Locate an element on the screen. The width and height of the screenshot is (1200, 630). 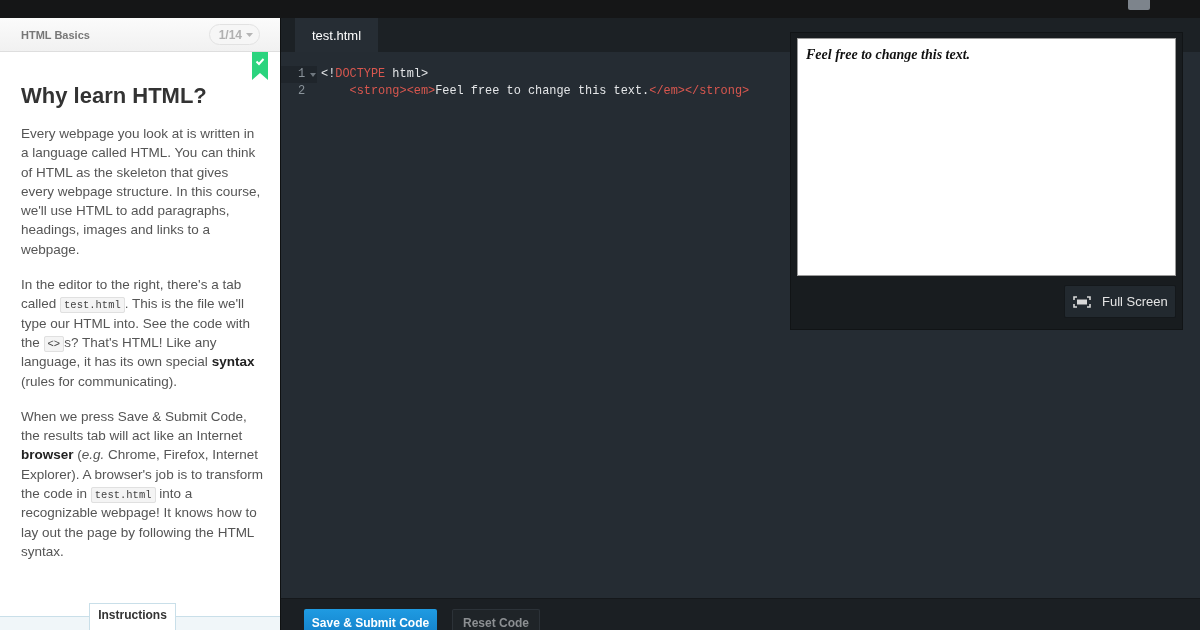
save-submit-button: Save & Submit Code is located at coordinates (370, 619).